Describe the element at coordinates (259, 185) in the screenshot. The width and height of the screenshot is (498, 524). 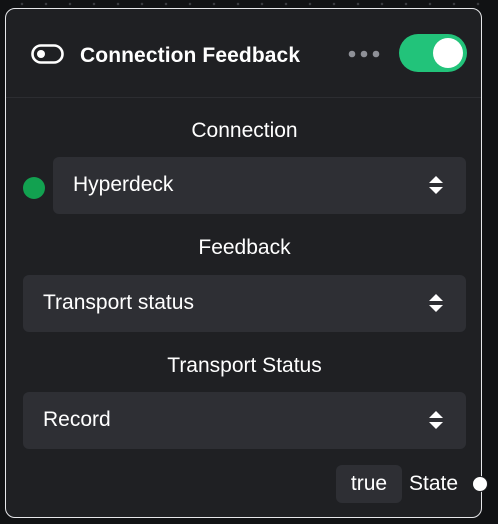
I see `connection-select: Hyperdeck` at that location.